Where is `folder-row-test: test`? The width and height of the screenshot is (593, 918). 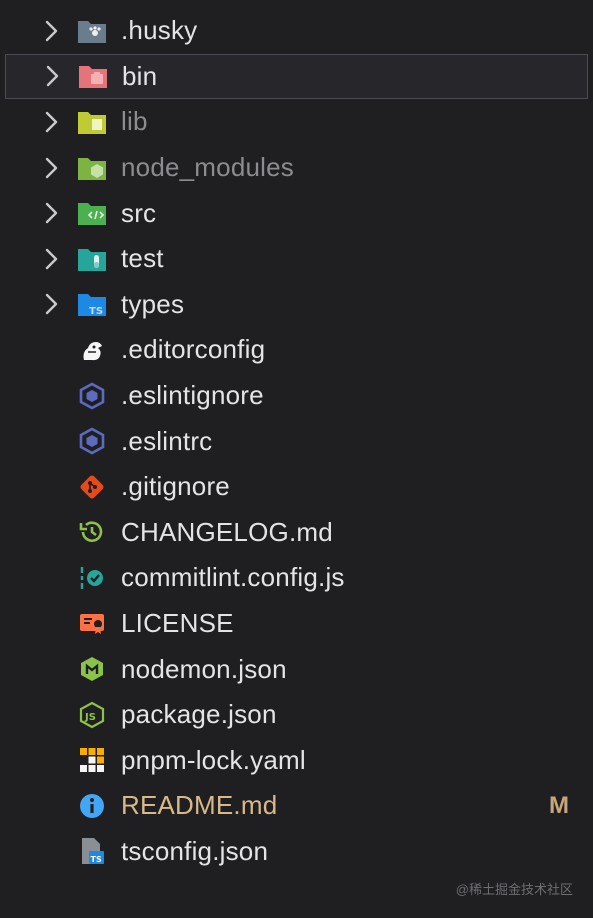
folder-row-test: test is located at coordinates (296, 259).